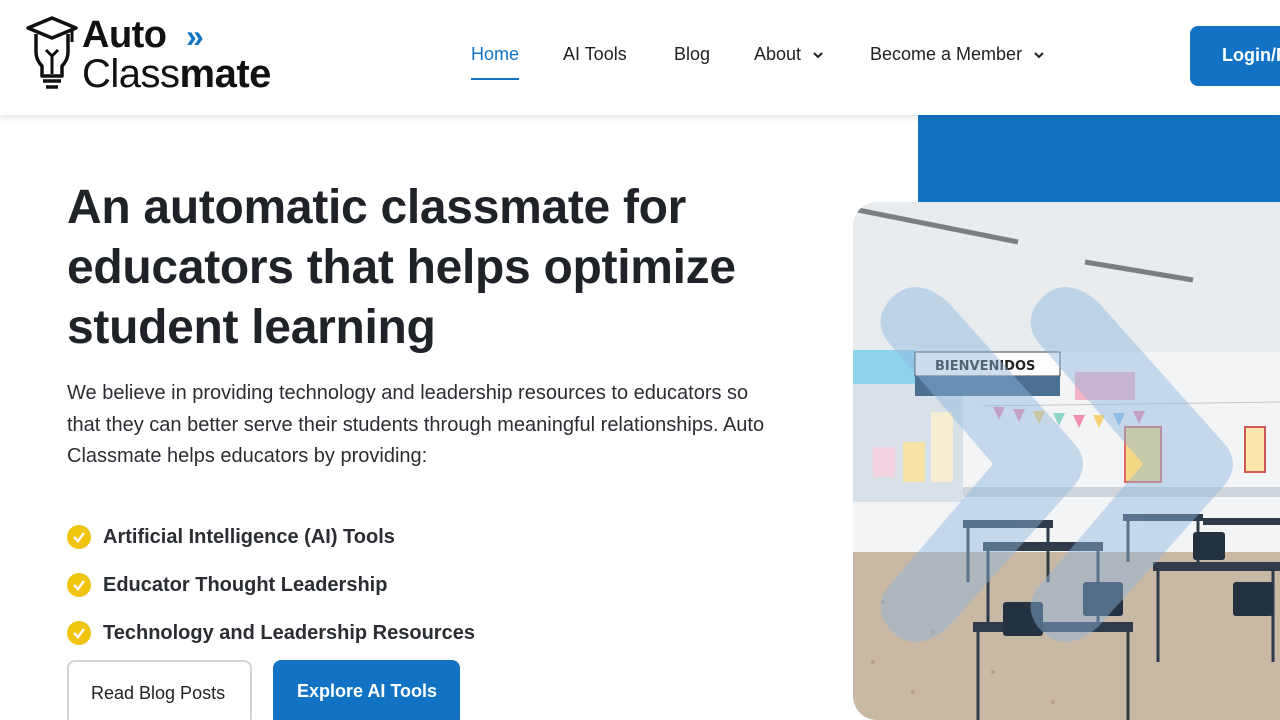  What do you see at coordinates (159, 690) in the screenshot?
I see `read-blog-posts-button: Read Blog Posts` at bounding box center [159, 690].